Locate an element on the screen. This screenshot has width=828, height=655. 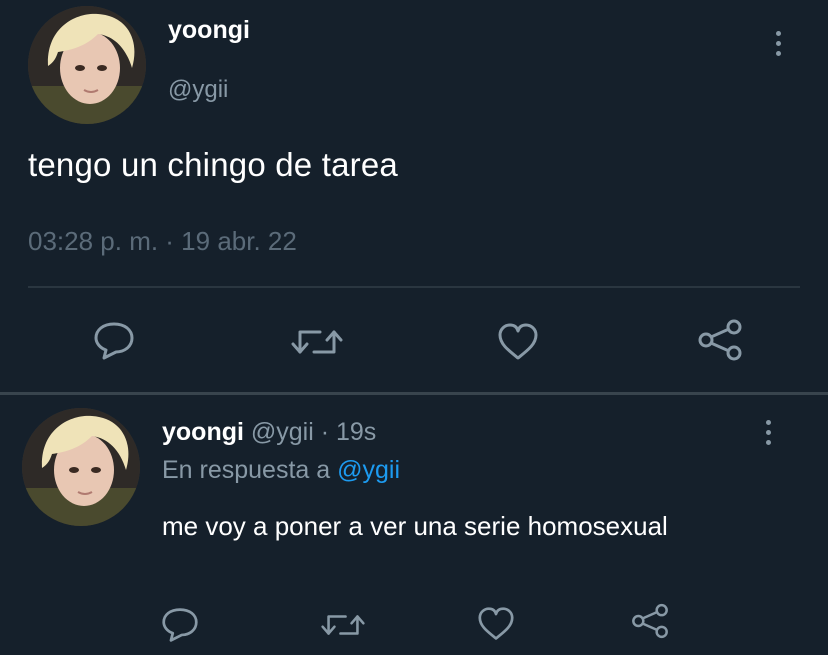
reply-context: En respuesta a @ygii is located at coordinates (281, 470).